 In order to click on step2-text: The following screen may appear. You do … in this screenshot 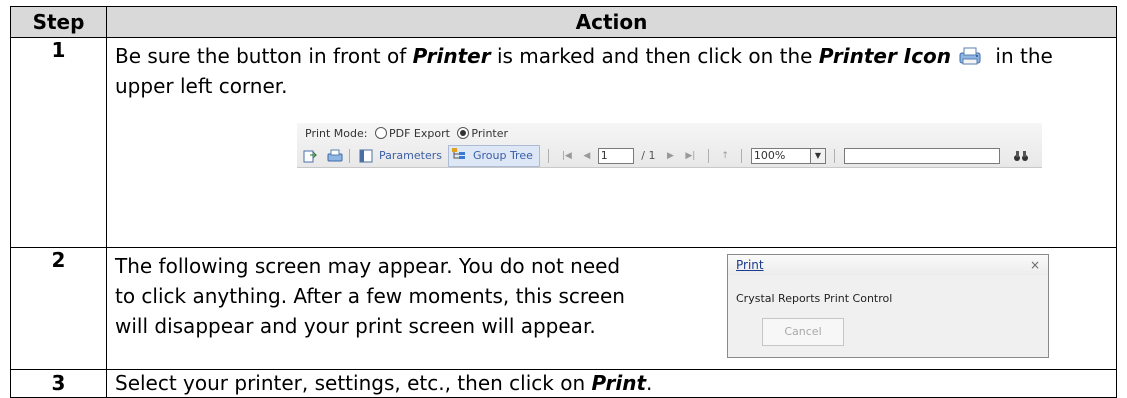, I will do `click(370, 296)`.